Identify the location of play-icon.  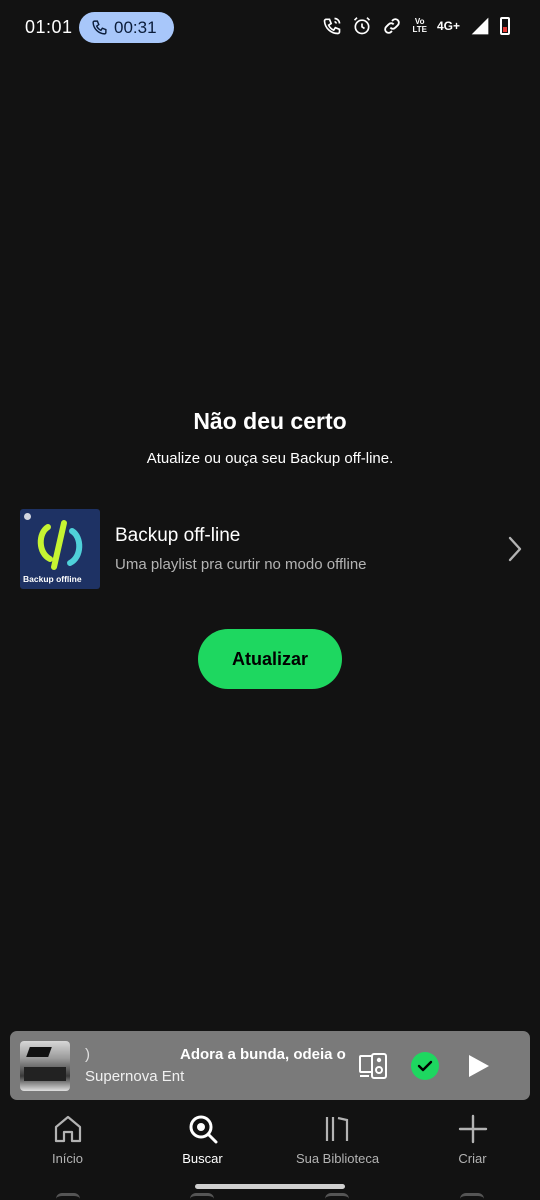
(477, 1066).